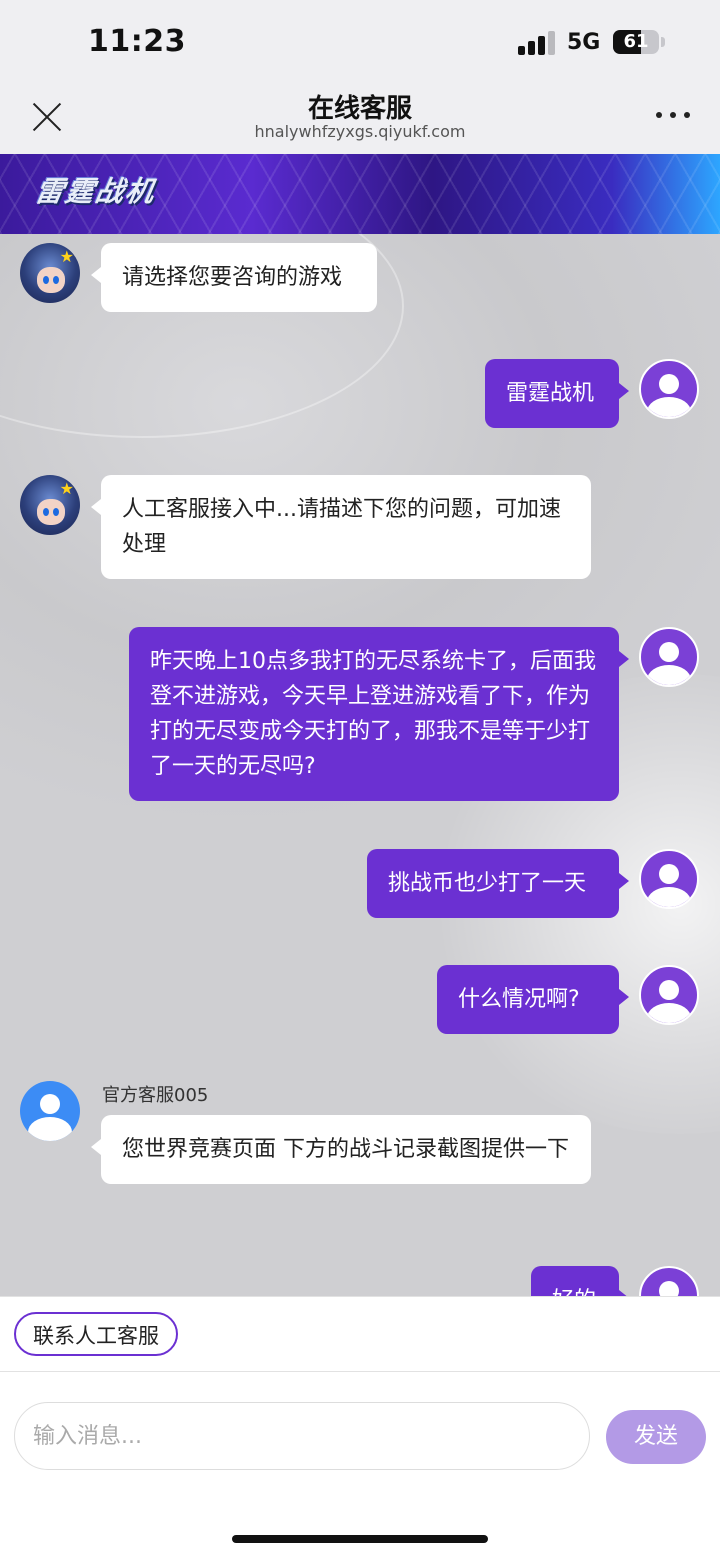 Image resolution: width=720 pixels, height=1558 pixels. Describe the element at coordinates (498, 883) in the screenshot. I see `message-bubble-user: 挑战币也少打了一天` at that location.